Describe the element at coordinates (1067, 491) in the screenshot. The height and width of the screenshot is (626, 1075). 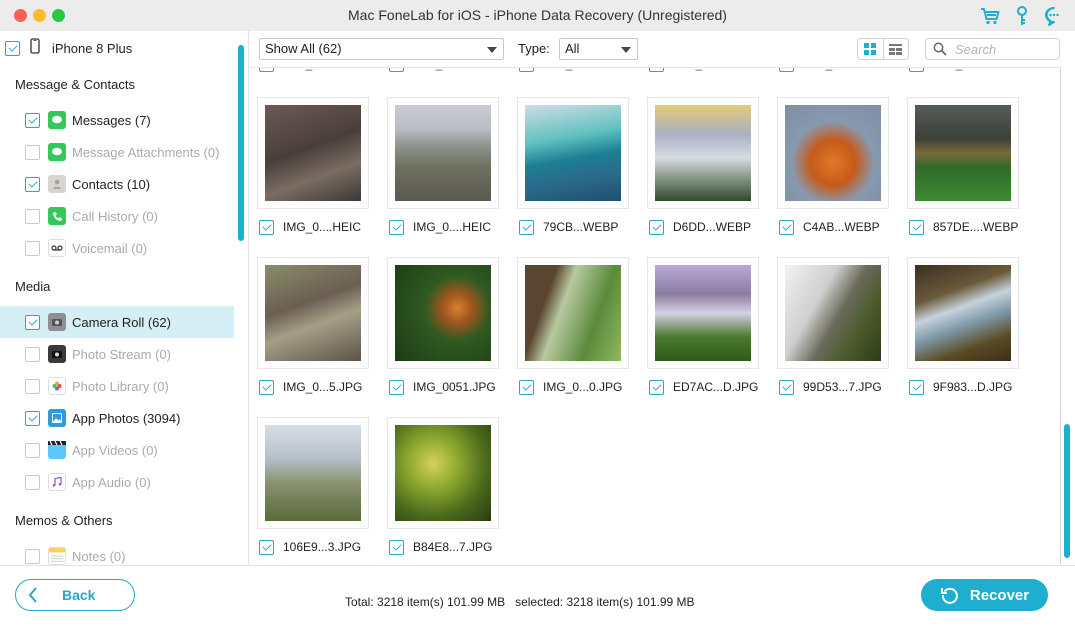
I see `grid-scrollbar` at that location.